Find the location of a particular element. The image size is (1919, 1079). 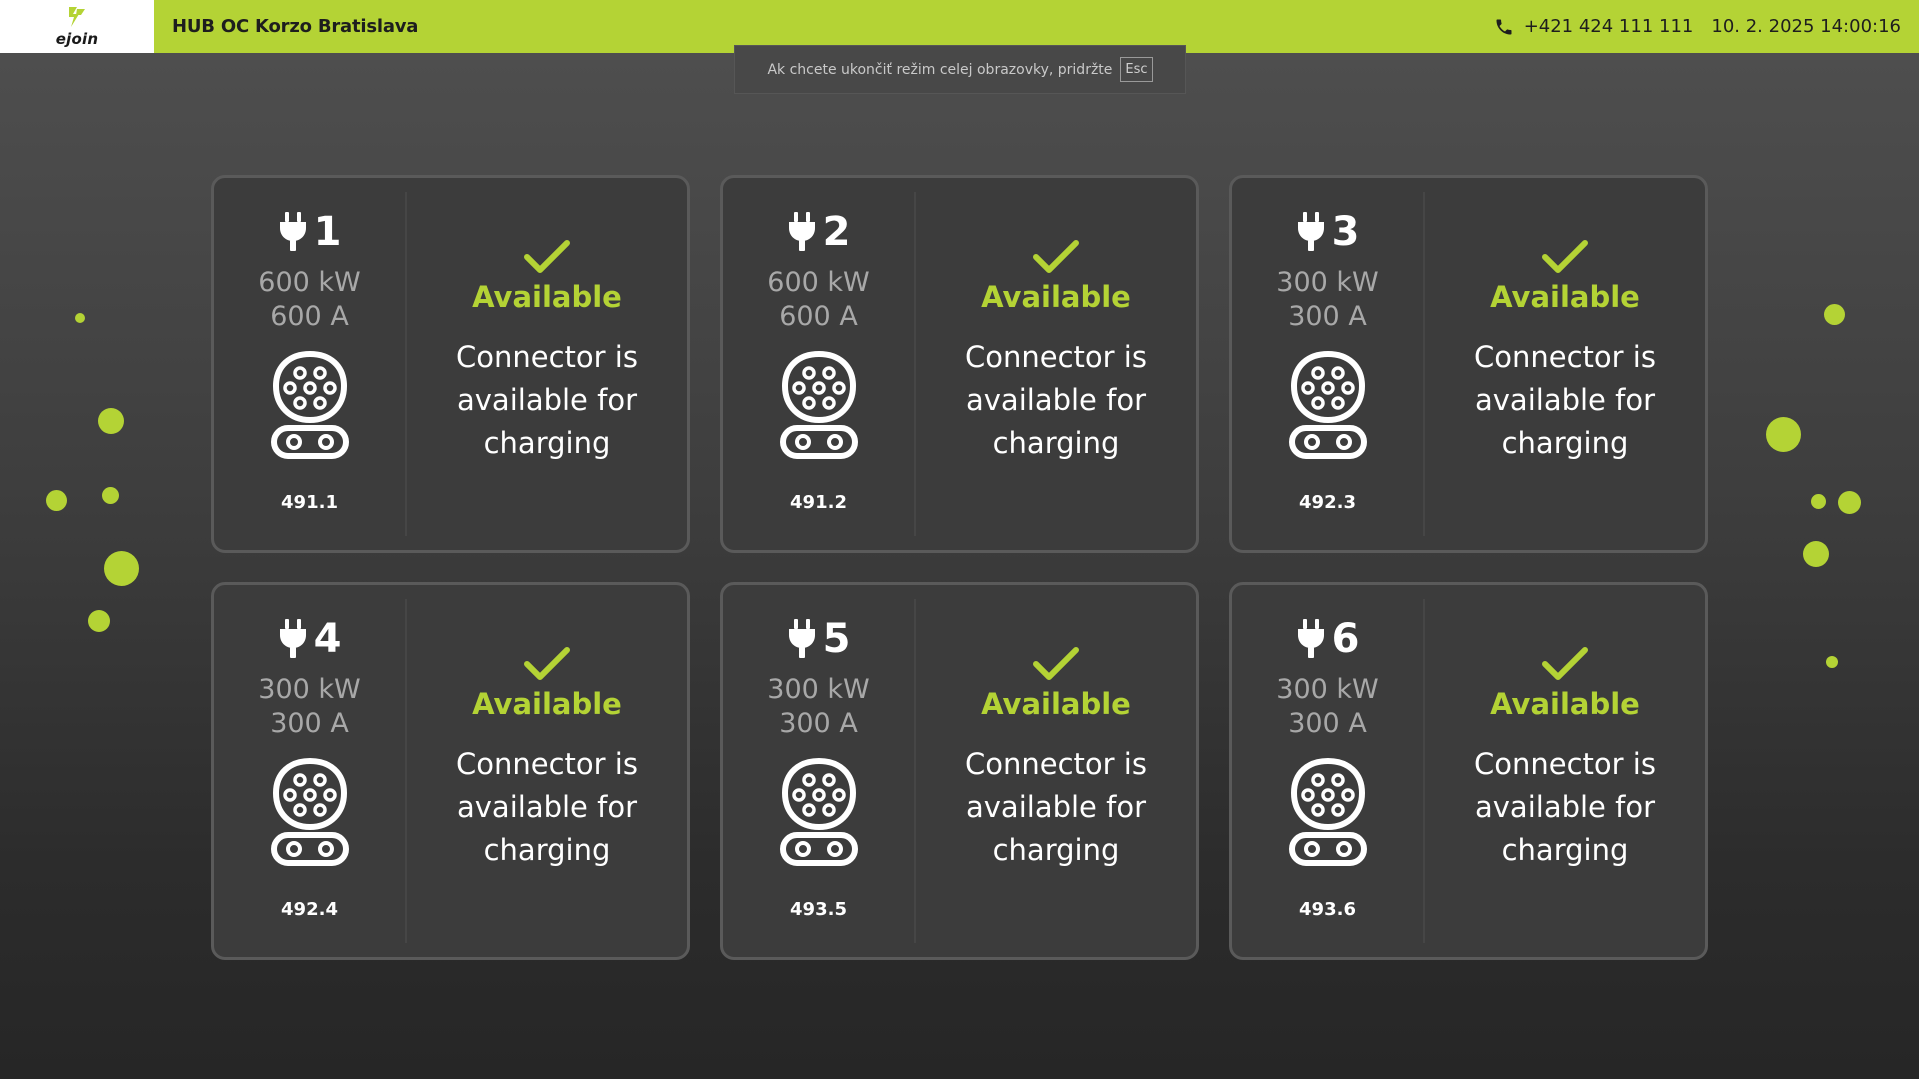

connector-info: 6 300 kW 300 A 493.6 is located at coordinates (1328, 771).